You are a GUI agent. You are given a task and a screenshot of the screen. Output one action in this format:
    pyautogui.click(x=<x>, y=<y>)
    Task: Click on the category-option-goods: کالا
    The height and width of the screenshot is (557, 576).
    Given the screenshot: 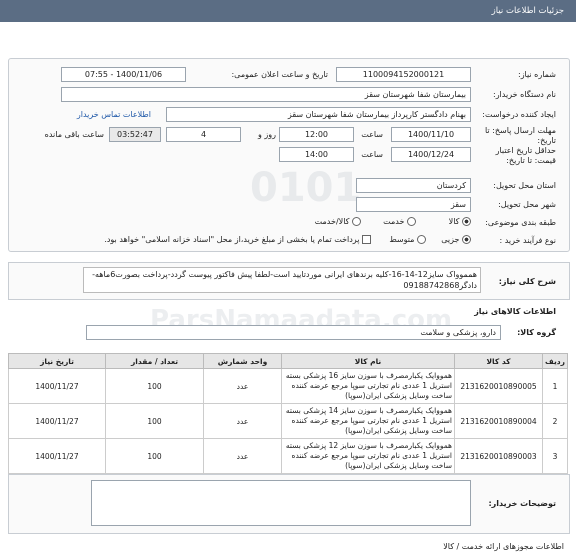 What is the action you would take?
    pyautogui.click(x=460, y=221)
    